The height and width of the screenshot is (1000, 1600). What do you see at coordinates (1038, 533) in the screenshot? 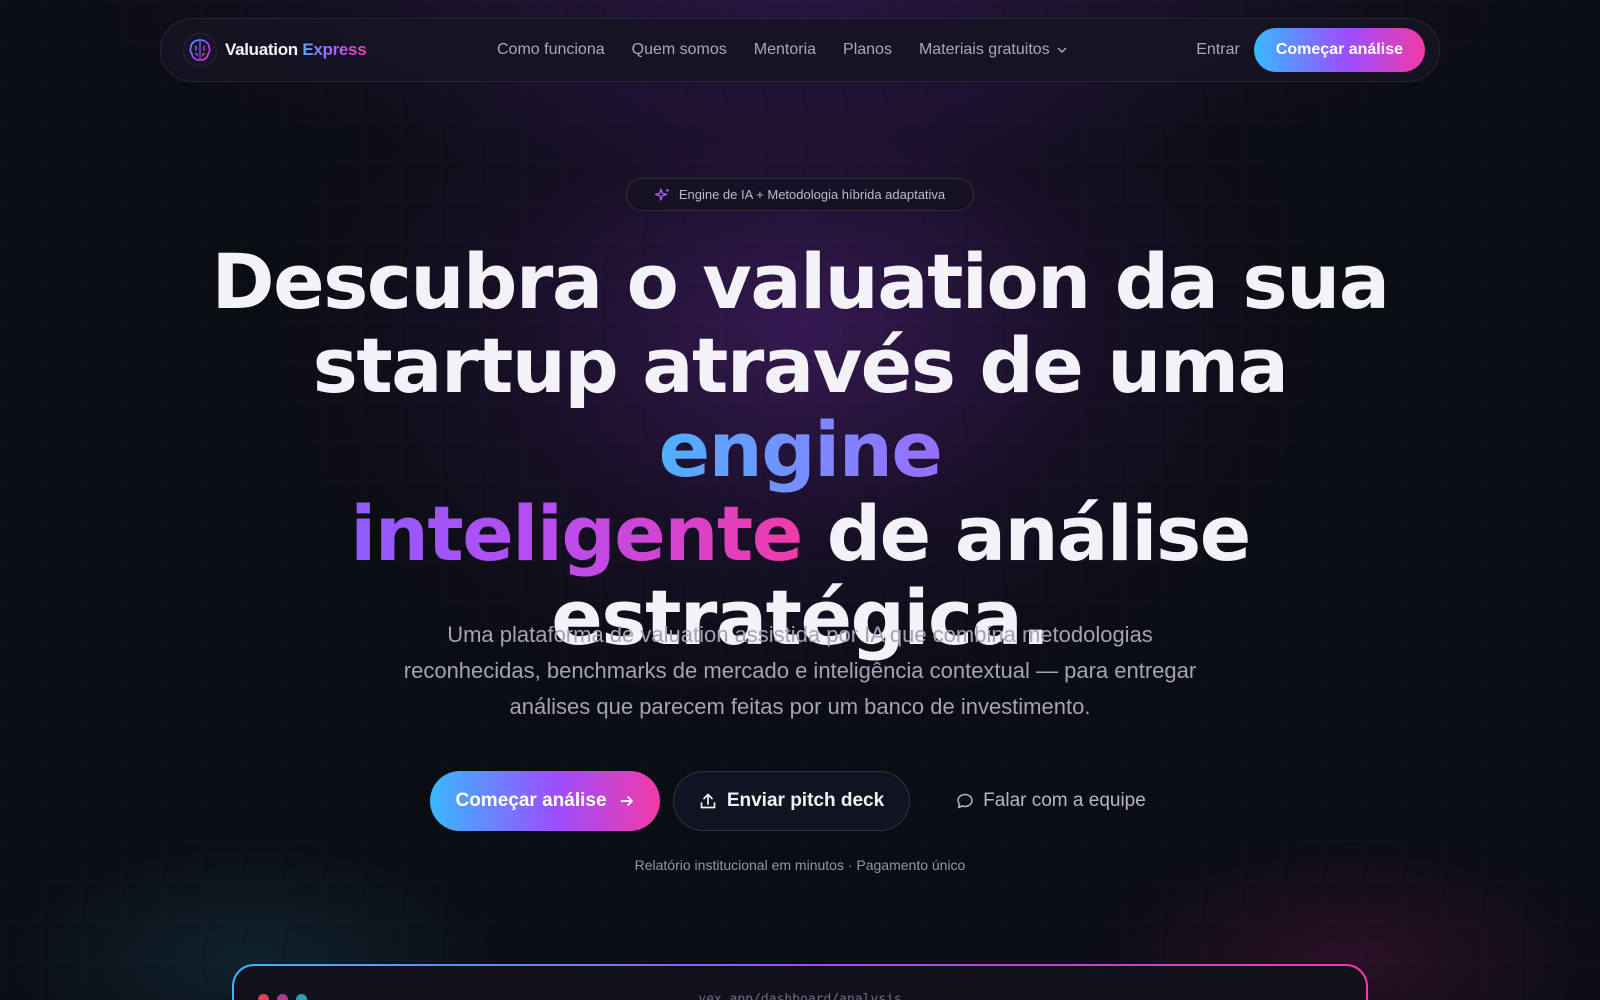
I see `headline-line-3: de análise` at bounding box center [1038, 533].